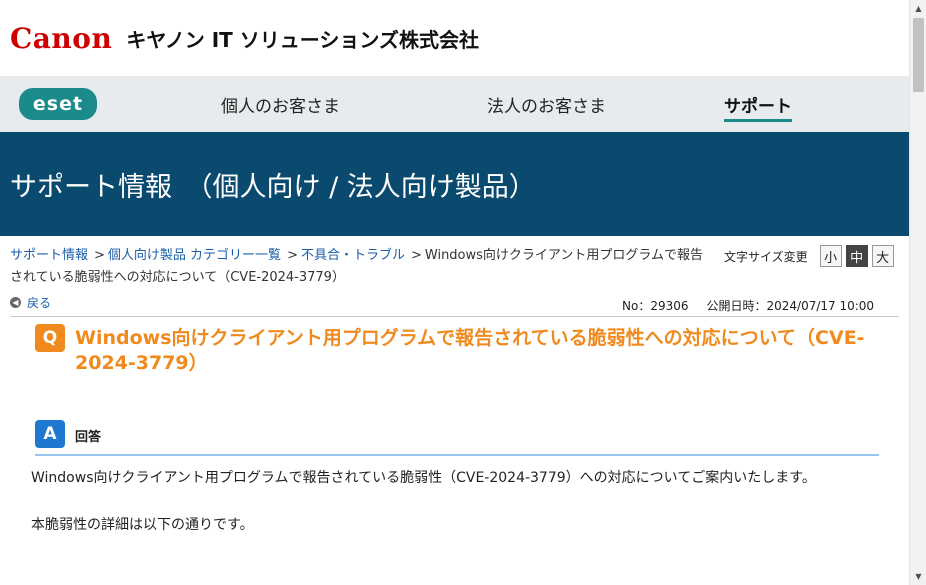  Describe the element at coordinates (273, 187) in the screenshot. I see `hero-title: サポート情報 （個人向け / 法人向け製品）` at that location.